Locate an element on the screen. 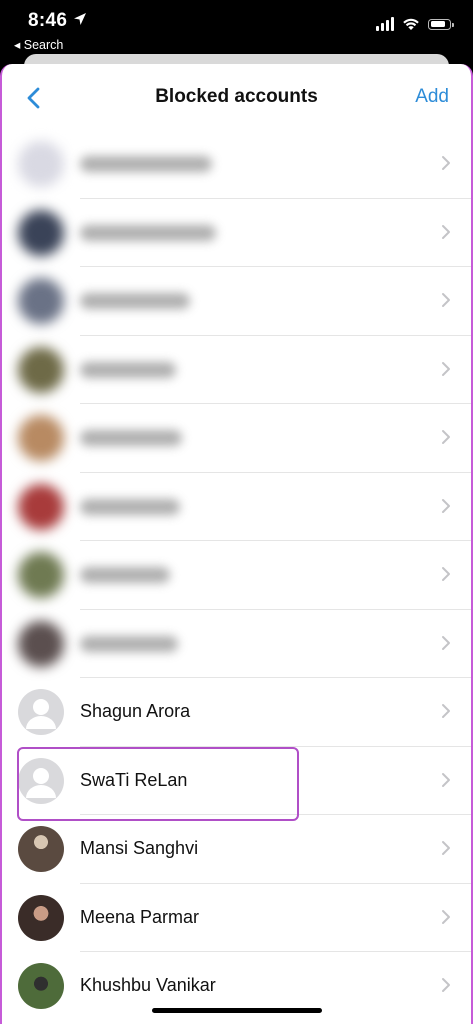 Image resolution: width=473 pixels, height=1024 pixels. page-title: Blocked accounts is located at coordinates (236, 96).